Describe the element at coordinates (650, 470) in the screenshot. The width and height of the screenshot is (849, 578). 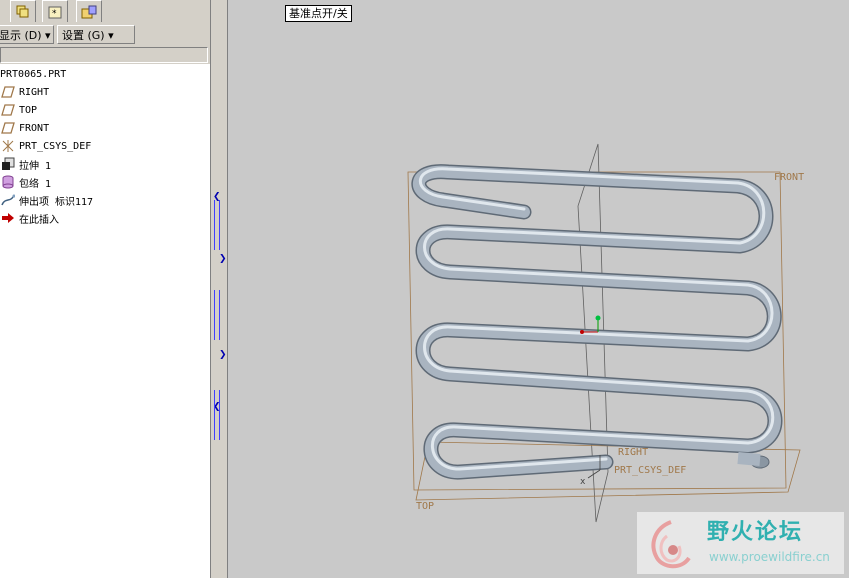
I see `csys-label: PRT_CSYS_DEF` at that location.